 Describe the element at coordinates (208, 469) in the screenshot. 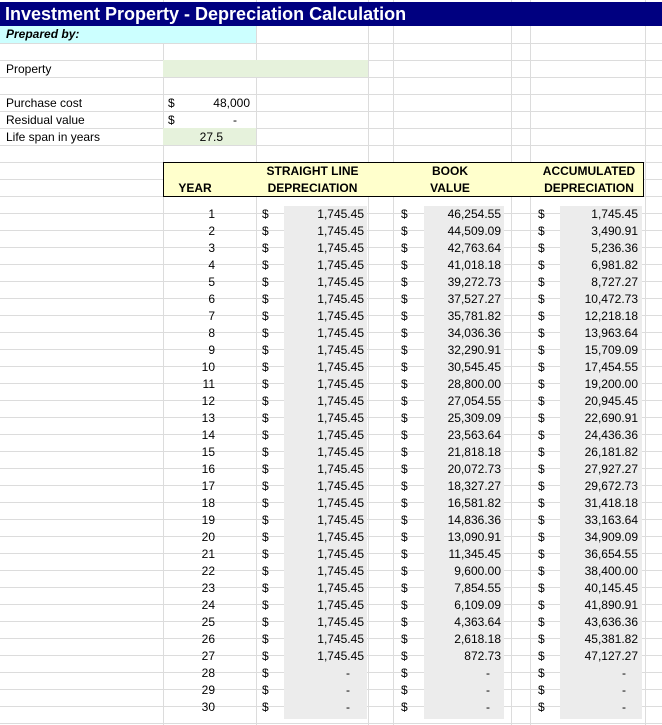

I see `table-year-cell: 16` at that location.